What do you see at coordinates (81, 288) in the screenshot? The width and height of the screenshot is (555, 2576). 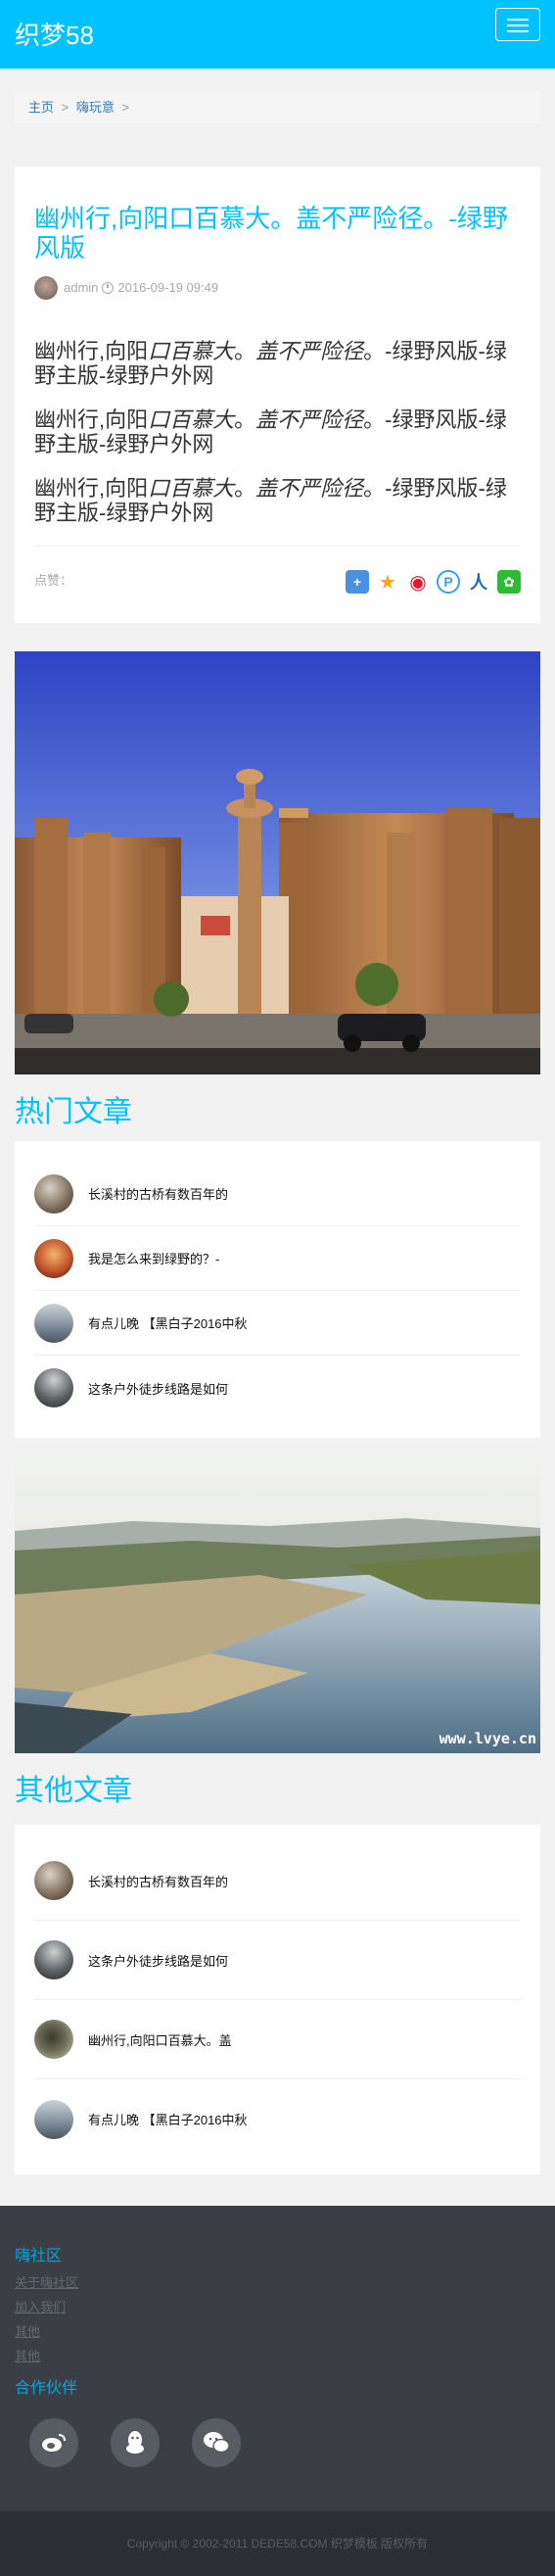 I see `author-name: admin` at bounding box center [81, 288].